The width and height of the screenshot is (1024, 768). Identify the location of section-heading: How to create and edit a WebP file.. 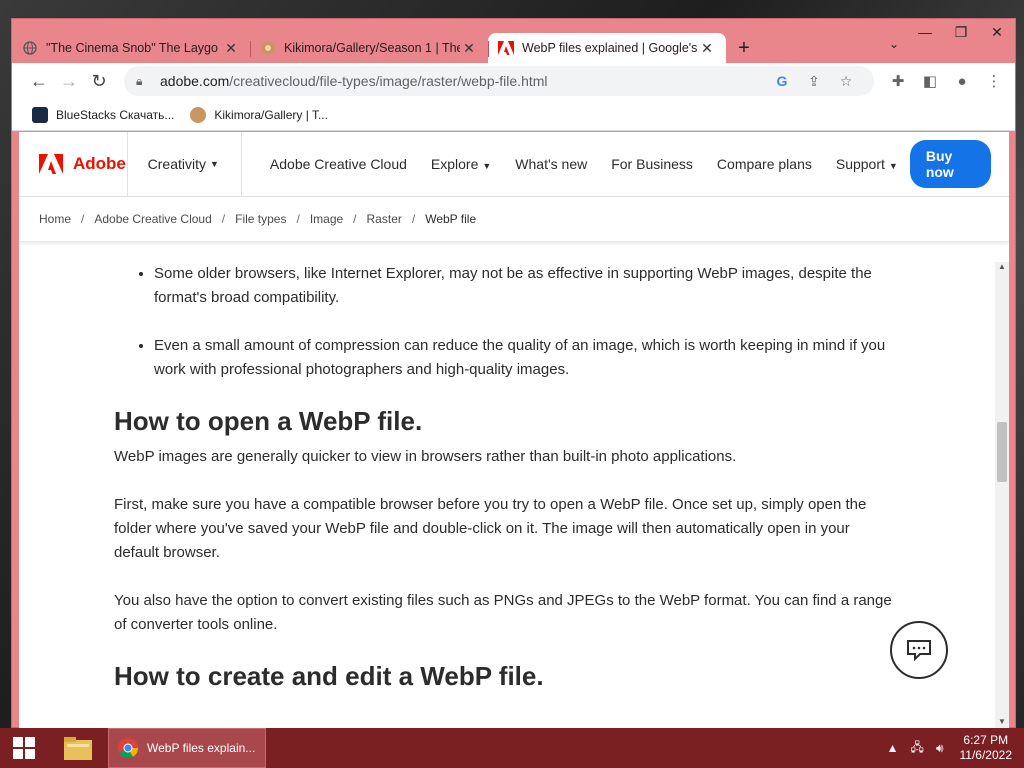
(329, 676).